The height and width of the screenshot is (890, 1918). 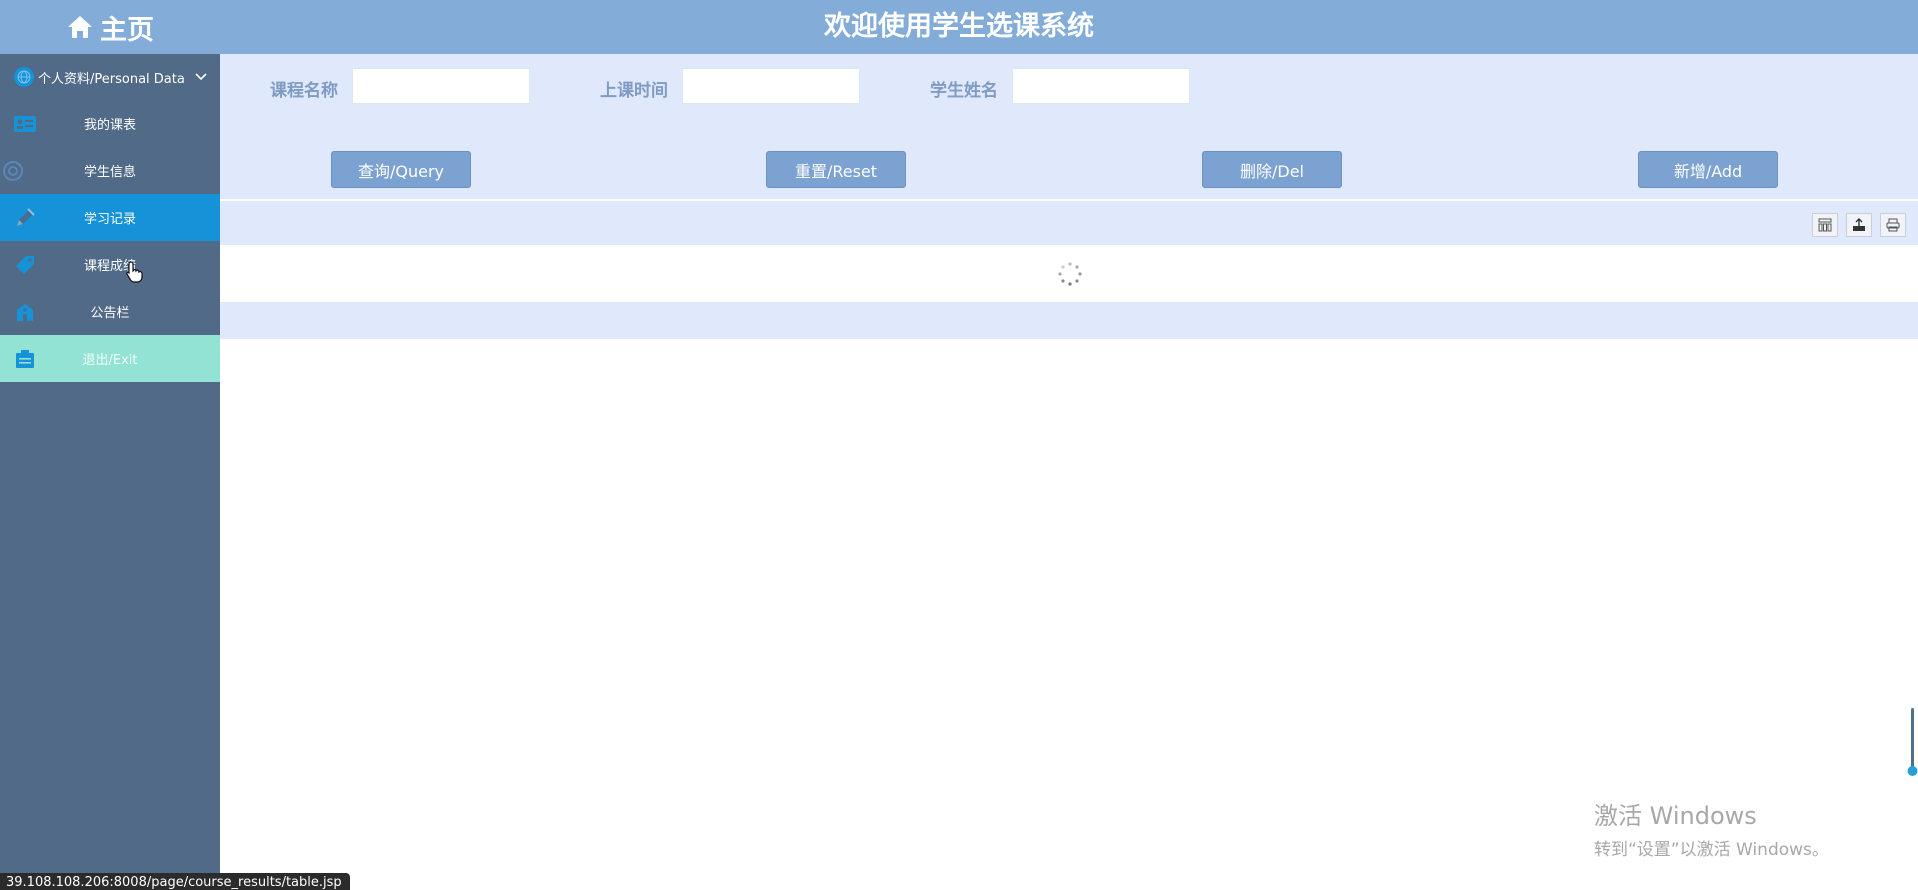 I want to click on table-toolbar, so click(x=1069, y=222).